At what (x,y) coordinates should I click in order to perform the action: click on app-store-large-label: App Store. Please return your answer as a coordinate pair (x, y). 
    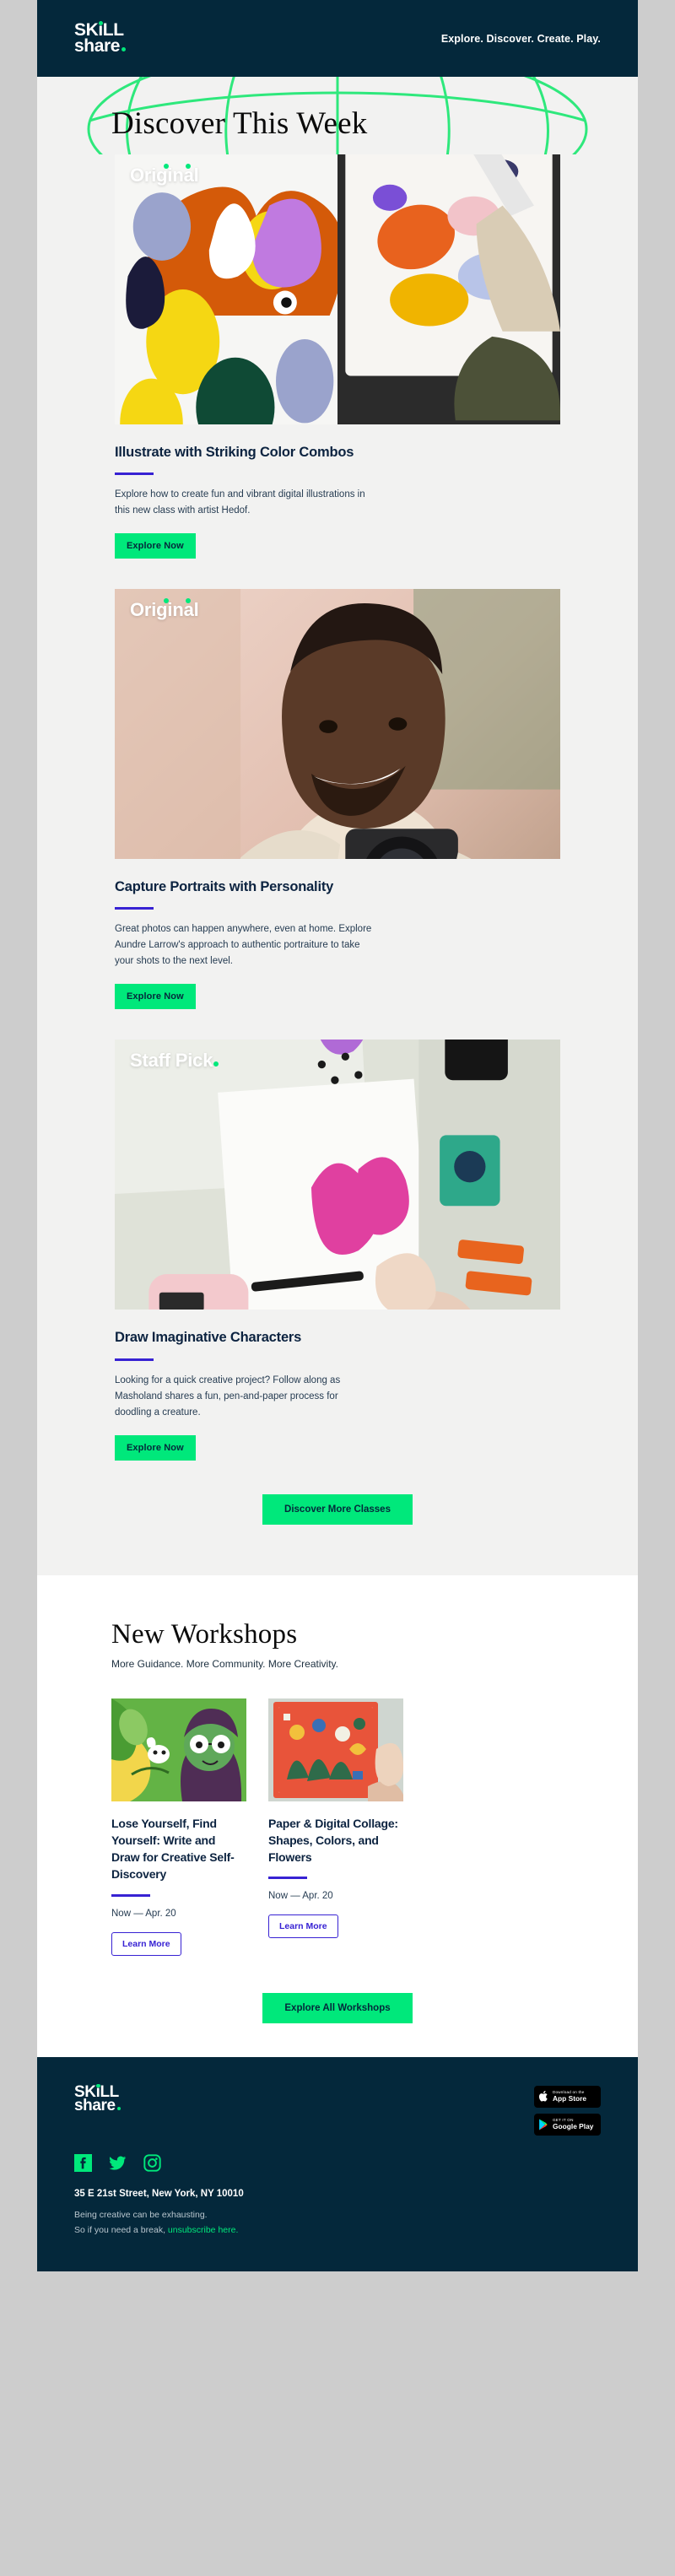
    Looking at the image, I should click on (570, 2098).